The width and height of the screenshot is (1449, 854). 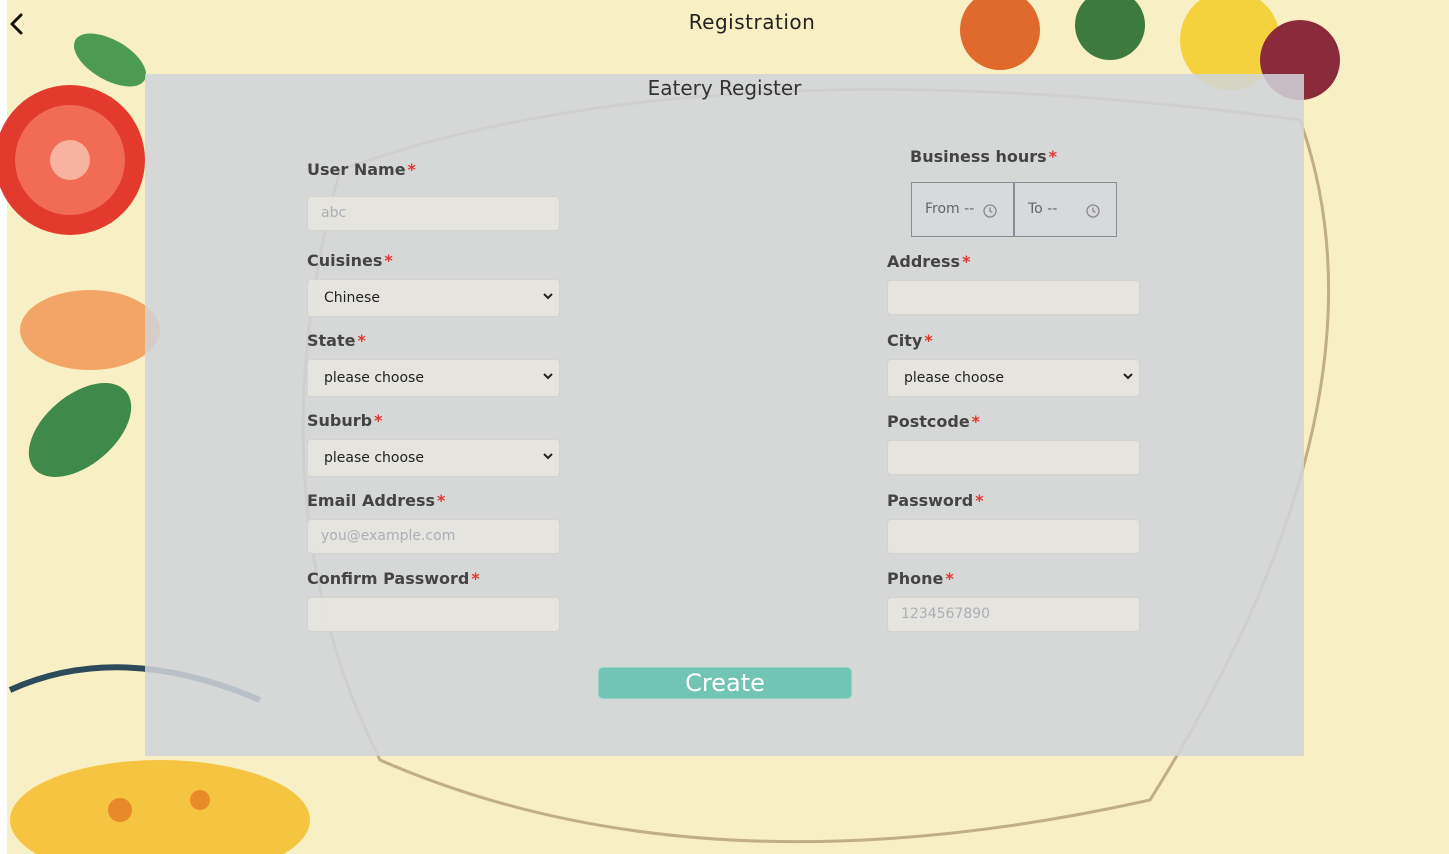 What do you see at coordinates (433, 378) in the screenshot?
I see `state-select: please choose` at bounding box center [433, 378].